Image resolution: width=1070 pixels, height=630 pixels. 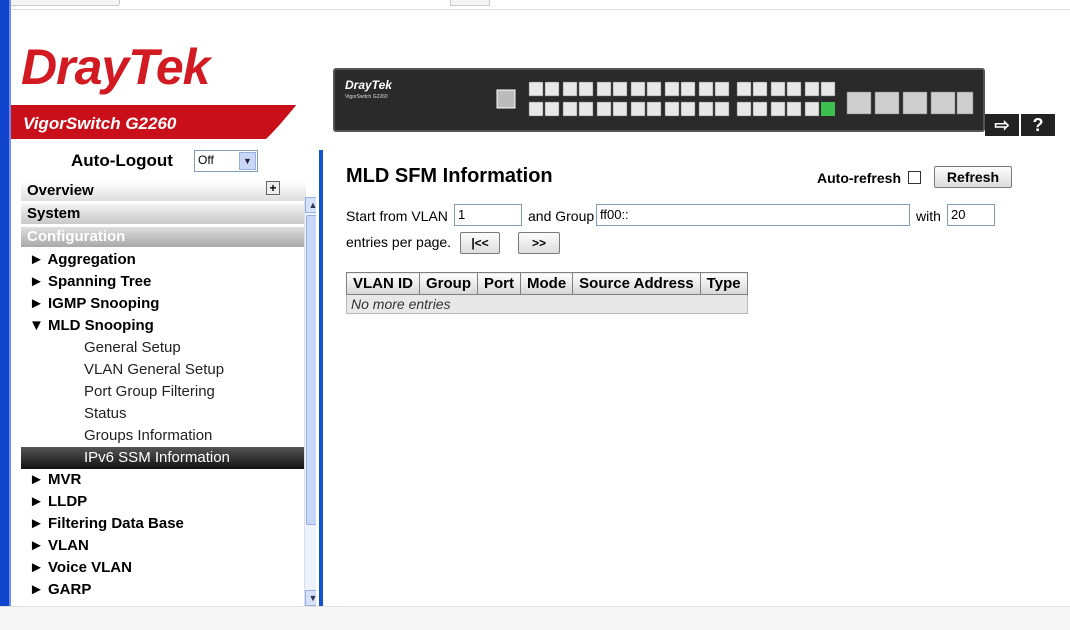 What do you see at coordinates (539, 243) in the screenshot?
I see `next-page-button: >>` at bounding box center [539, 243].